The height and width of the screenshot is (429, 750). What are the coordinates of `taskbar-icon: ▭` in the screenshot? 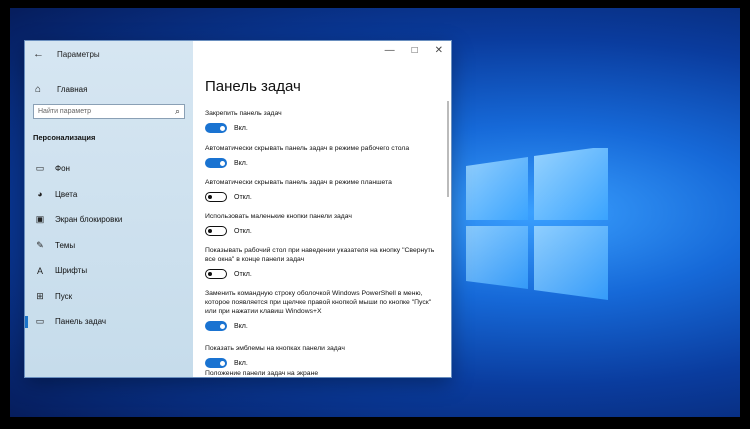 It's located at (40, 321).